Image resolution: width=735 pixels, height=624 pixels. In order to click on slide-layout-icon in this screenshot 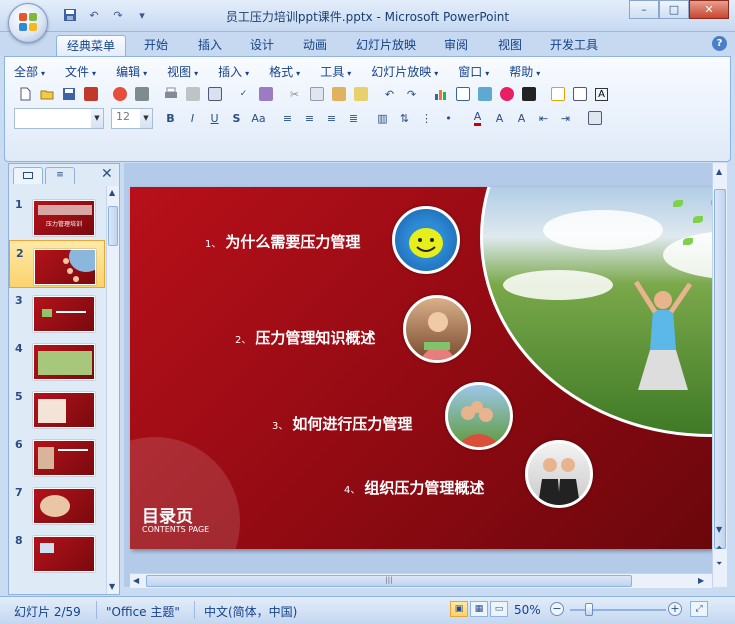, I will do `click(579, 94)`.